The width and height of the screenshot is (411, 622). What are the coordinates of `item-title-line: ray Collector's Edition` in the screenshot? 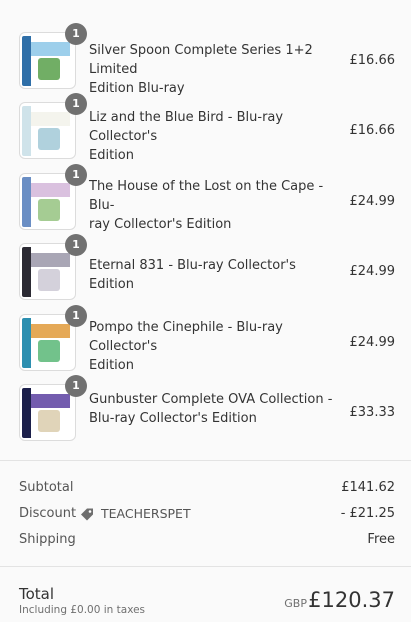 It's located at (160, 224).